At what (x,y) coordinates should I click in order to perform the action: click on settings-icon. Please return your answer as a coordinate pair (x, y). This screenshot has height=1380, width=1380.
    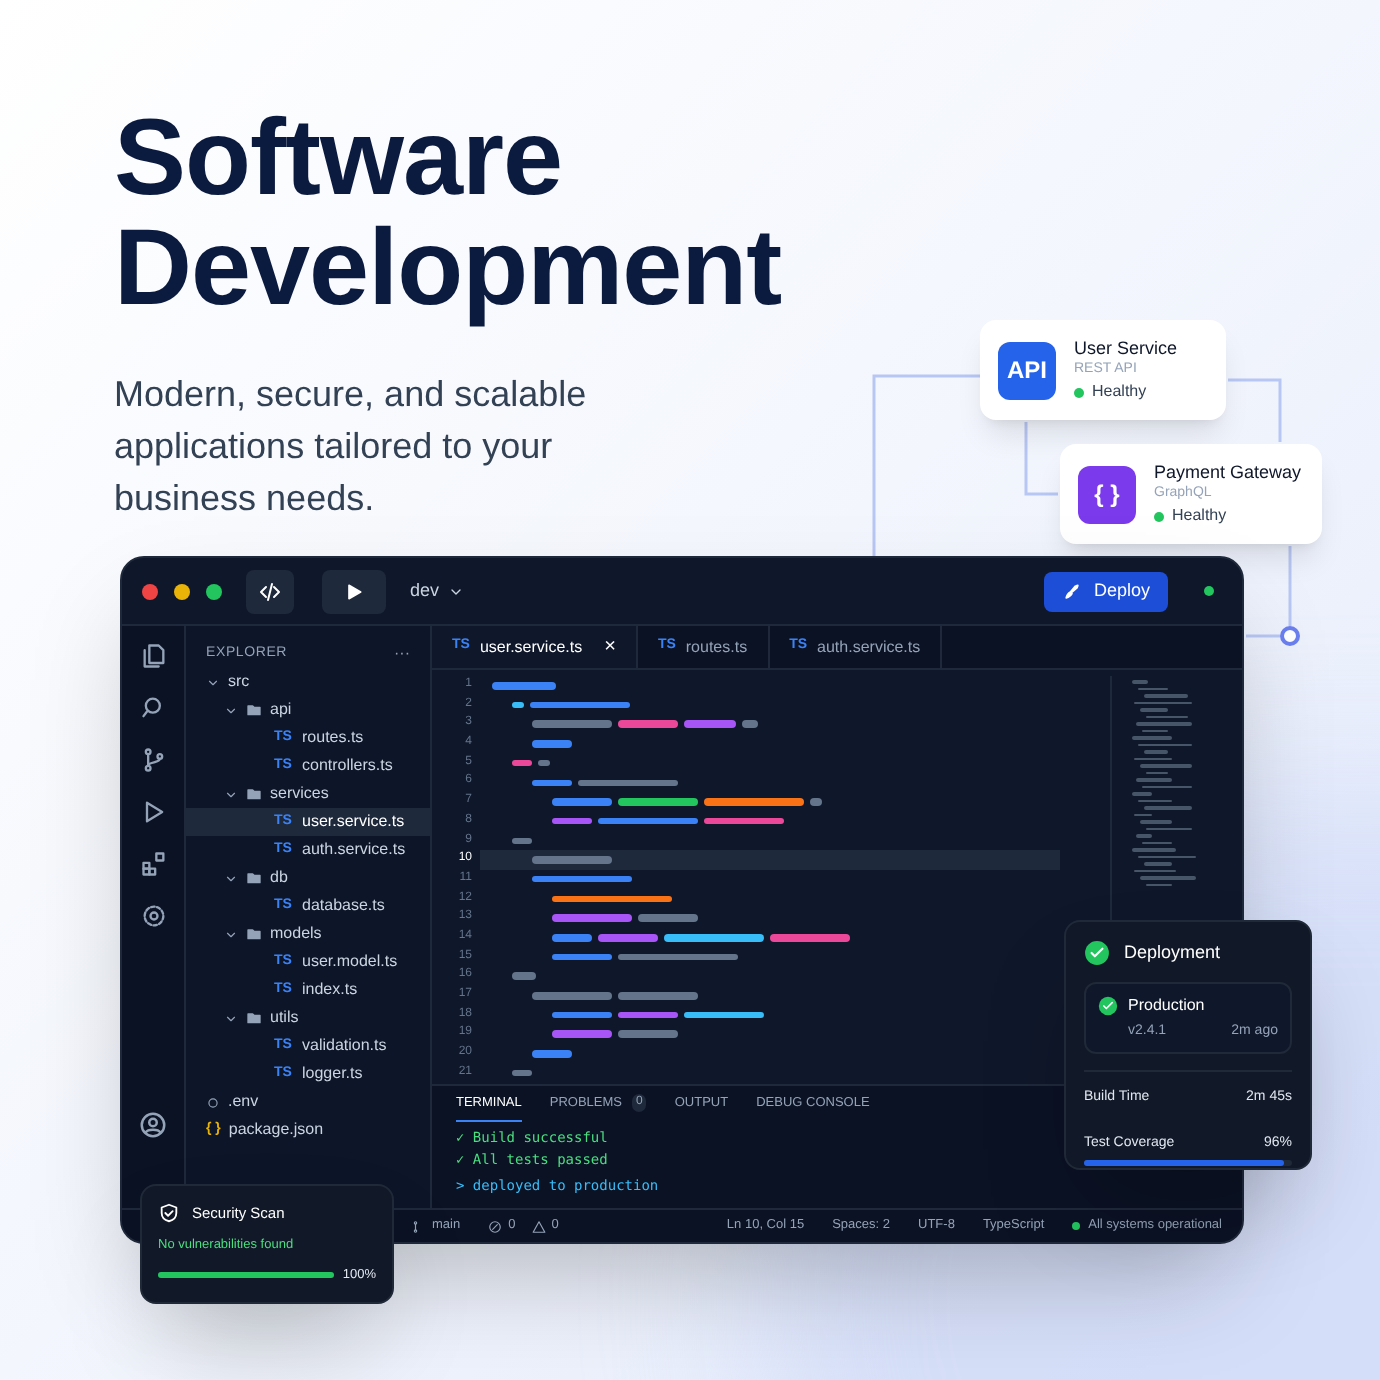
    Looking at the image, I should click on (153, 916).